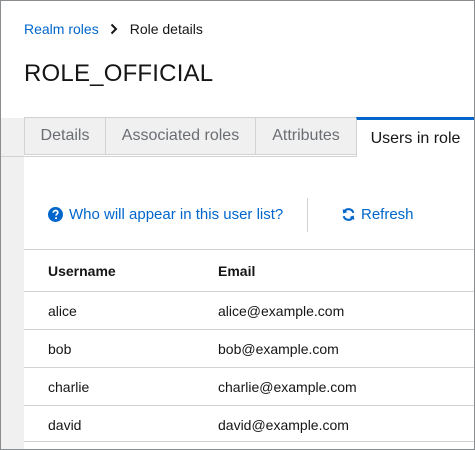 This screenshot has width=475, height=450. I want to click on page-title: ROLE_OFFICIAL, so click(119, 73).